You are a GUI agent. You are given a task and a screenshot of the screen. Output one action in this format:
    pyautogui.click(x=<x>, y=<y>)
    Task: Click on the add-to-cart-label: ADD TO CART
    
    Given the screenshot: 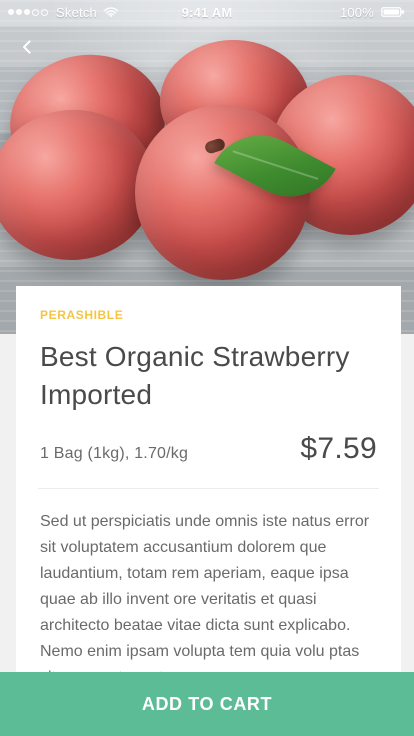 What is the action you would take?
    pyautogui.click(x=207, y=703)
    